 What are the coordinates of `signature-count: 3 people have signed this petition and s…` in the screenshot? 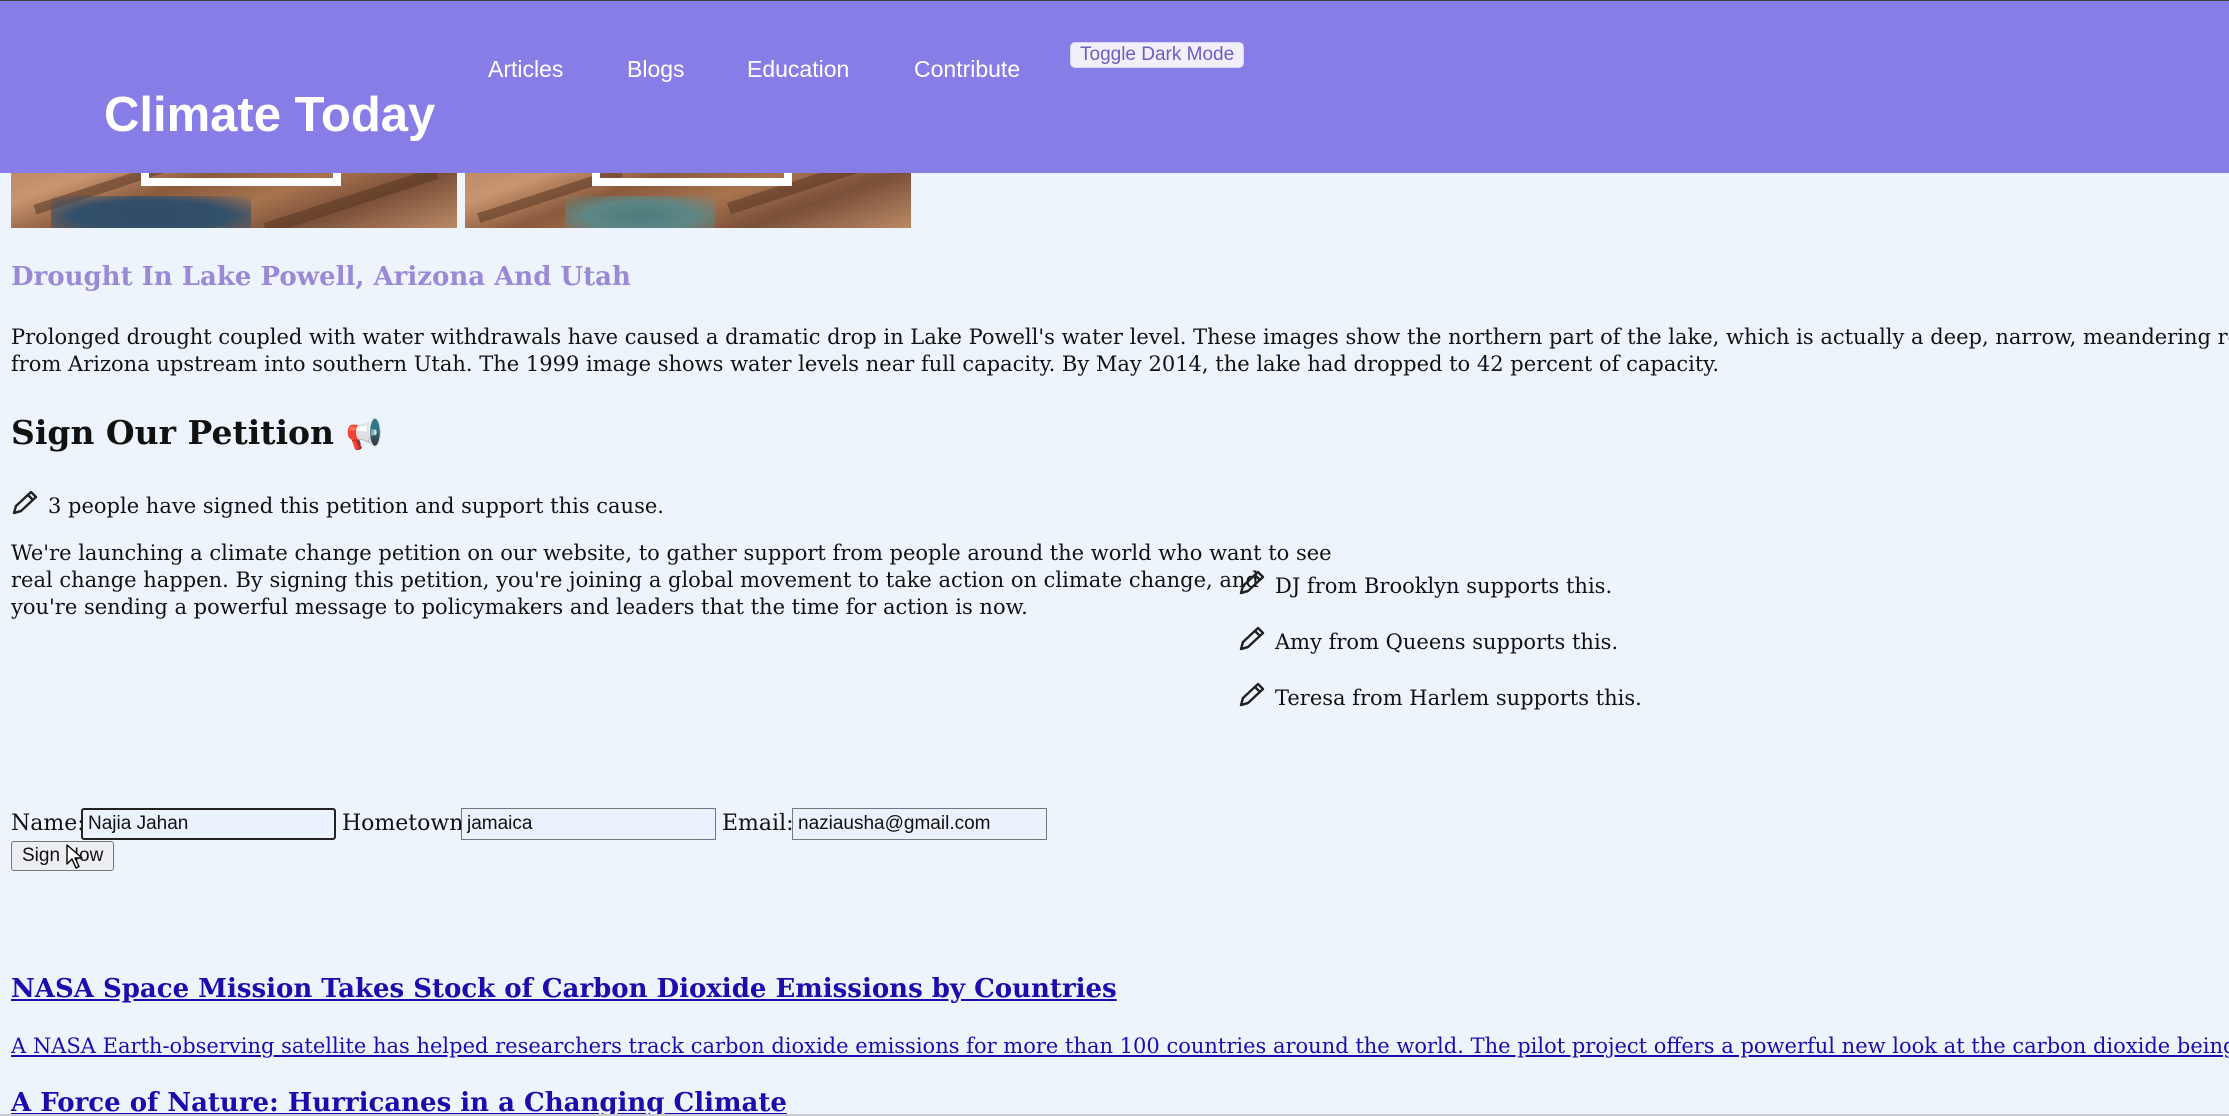 It's located at (337, 504).